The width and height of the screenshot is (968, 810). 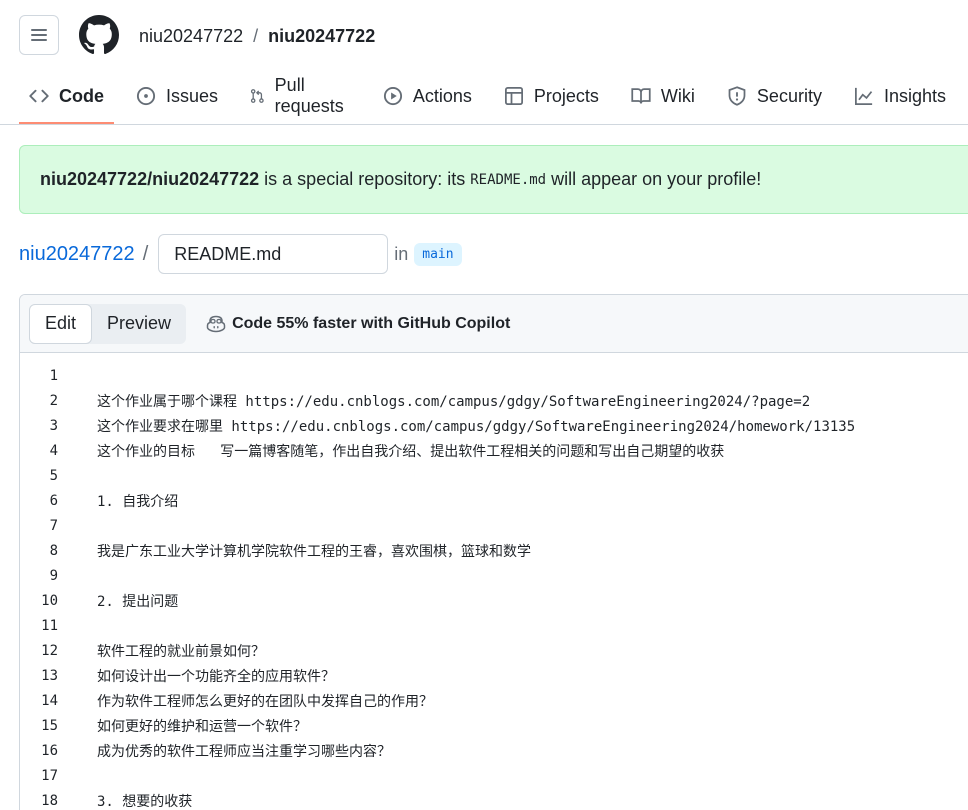 I want to click on line-number: 7, so click(x=53, y=525).